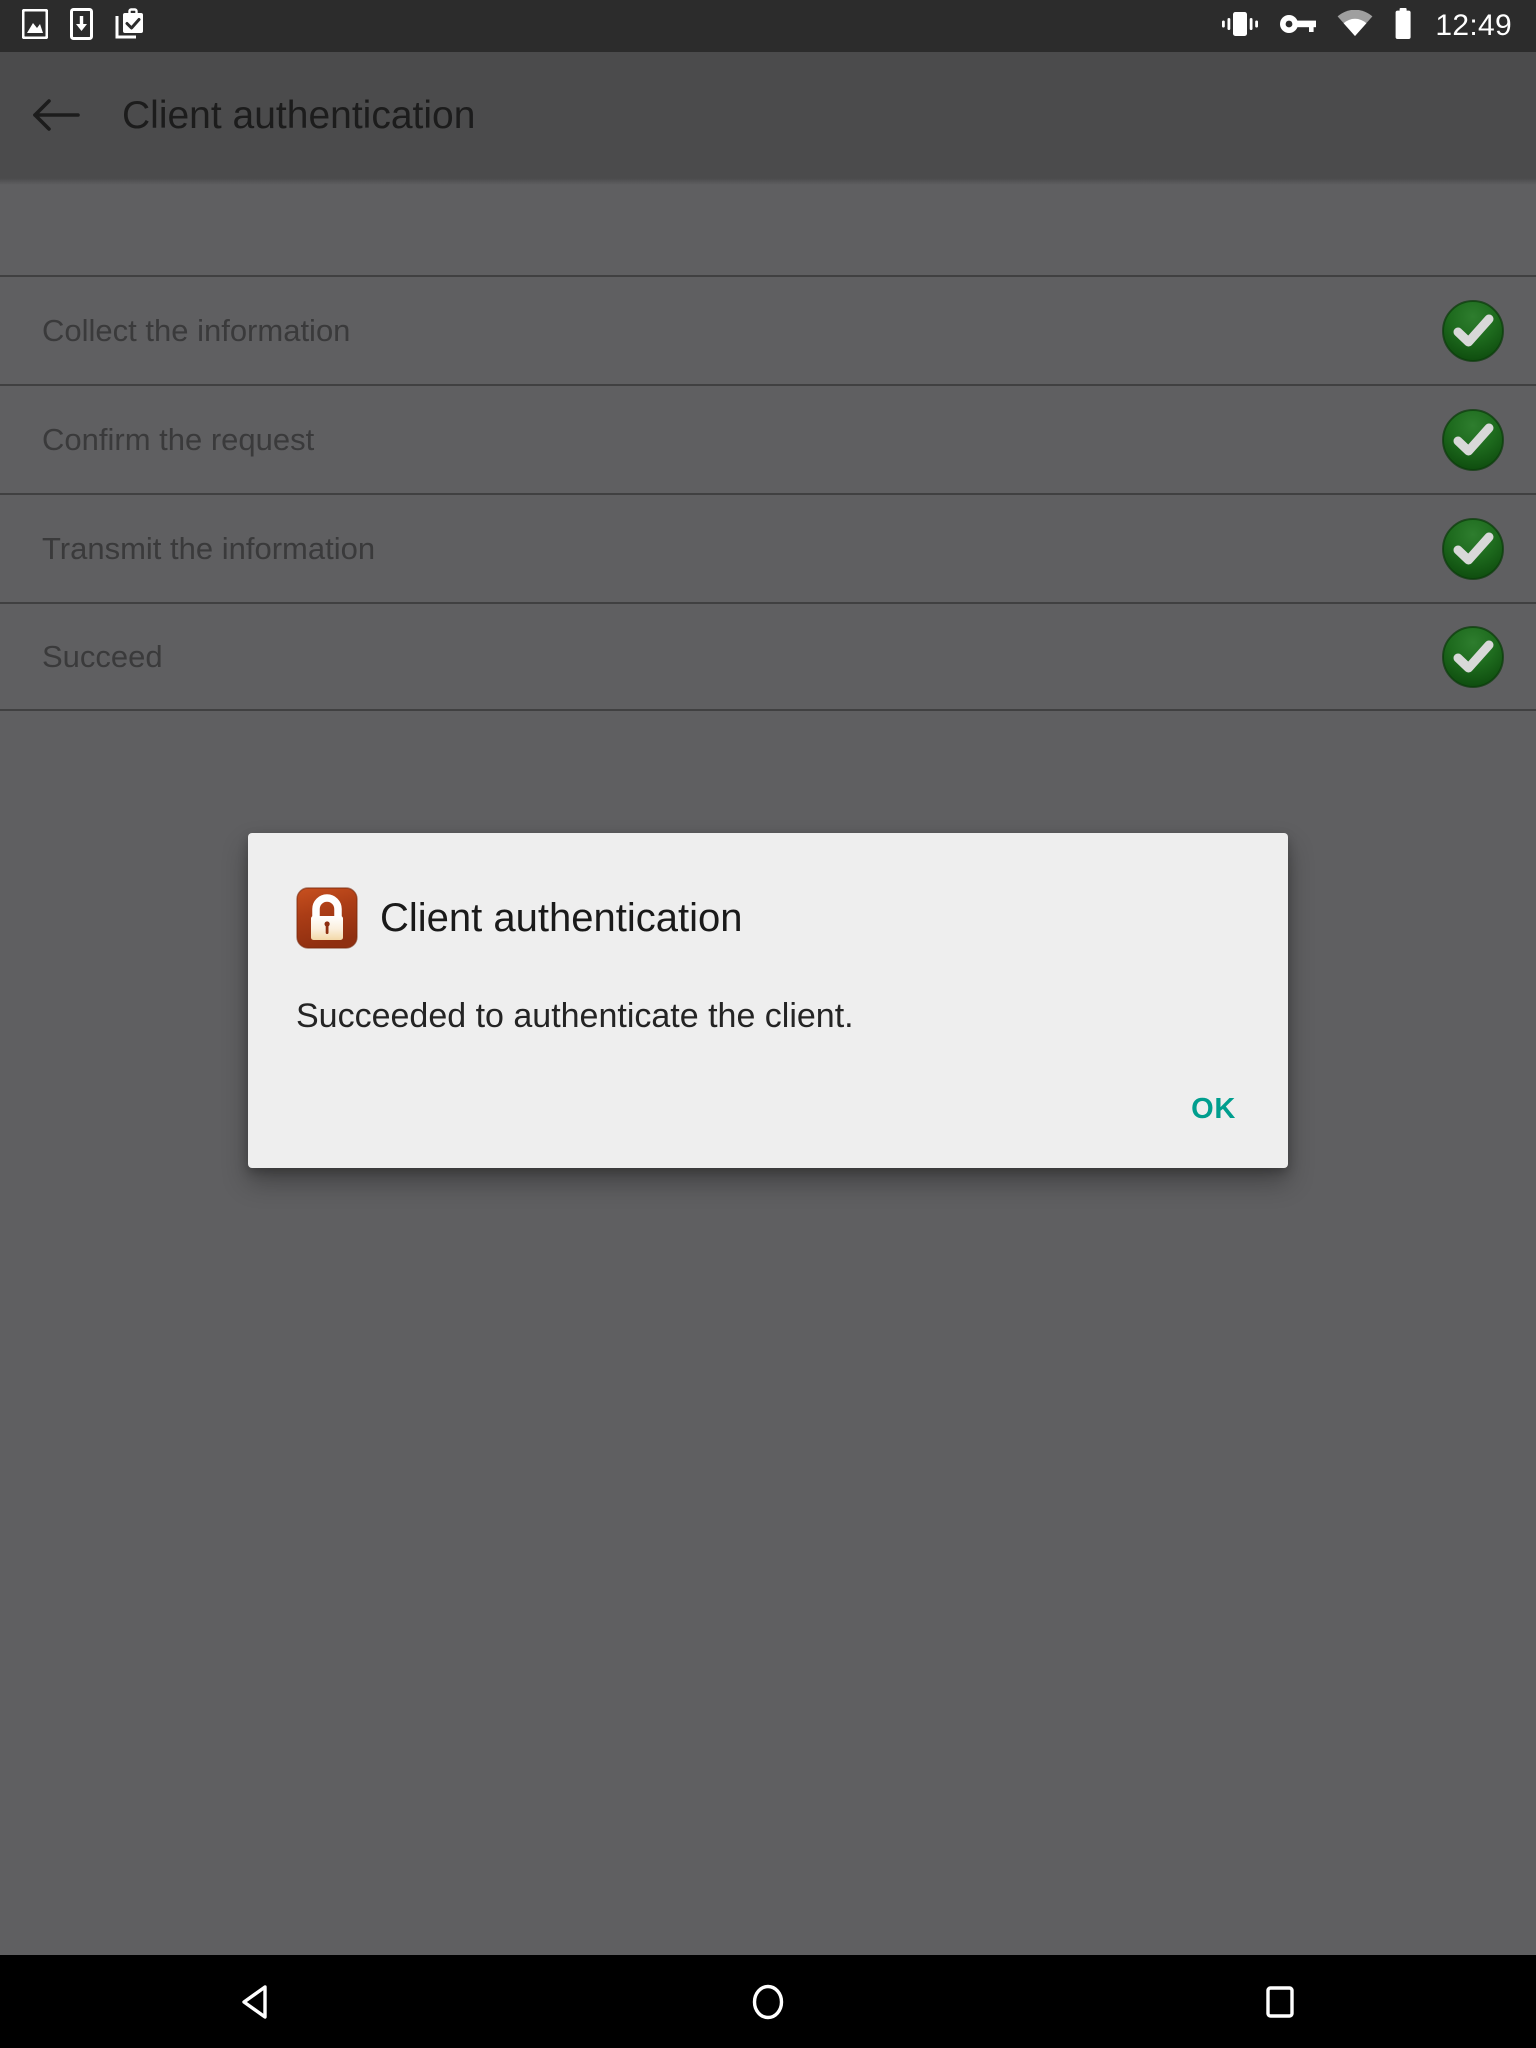 The width and height of the screenshot is (1536, 2048). Describe the element at coordinates (196, 330) in the screenshot. I see `step-label: Collect the information` at that location.